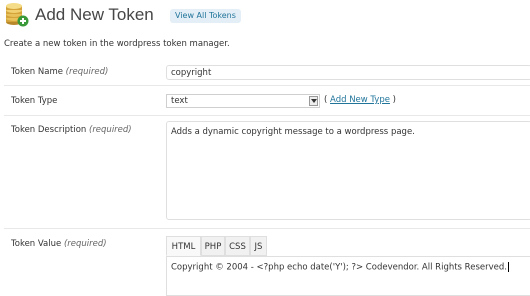  Describe the element at coordinates (258, 246) in the screenshot. I see `tab-js: JS` at that location.